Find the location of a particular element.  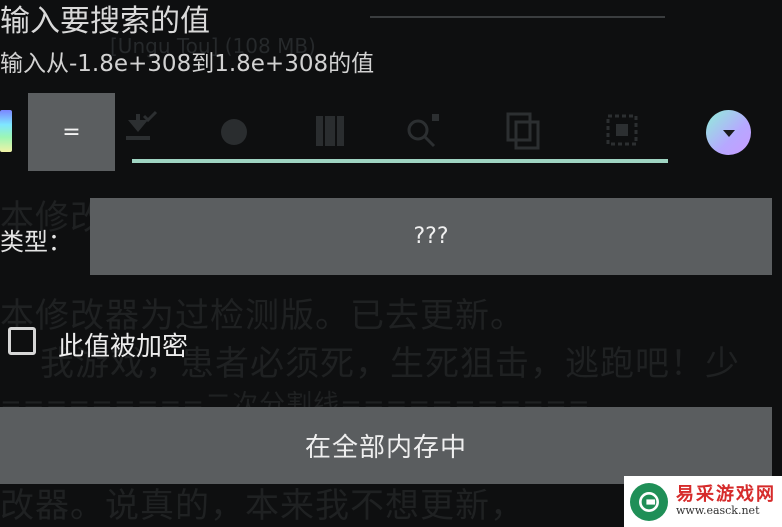

equals-operator-button: = is located at coordinates (71, 132).